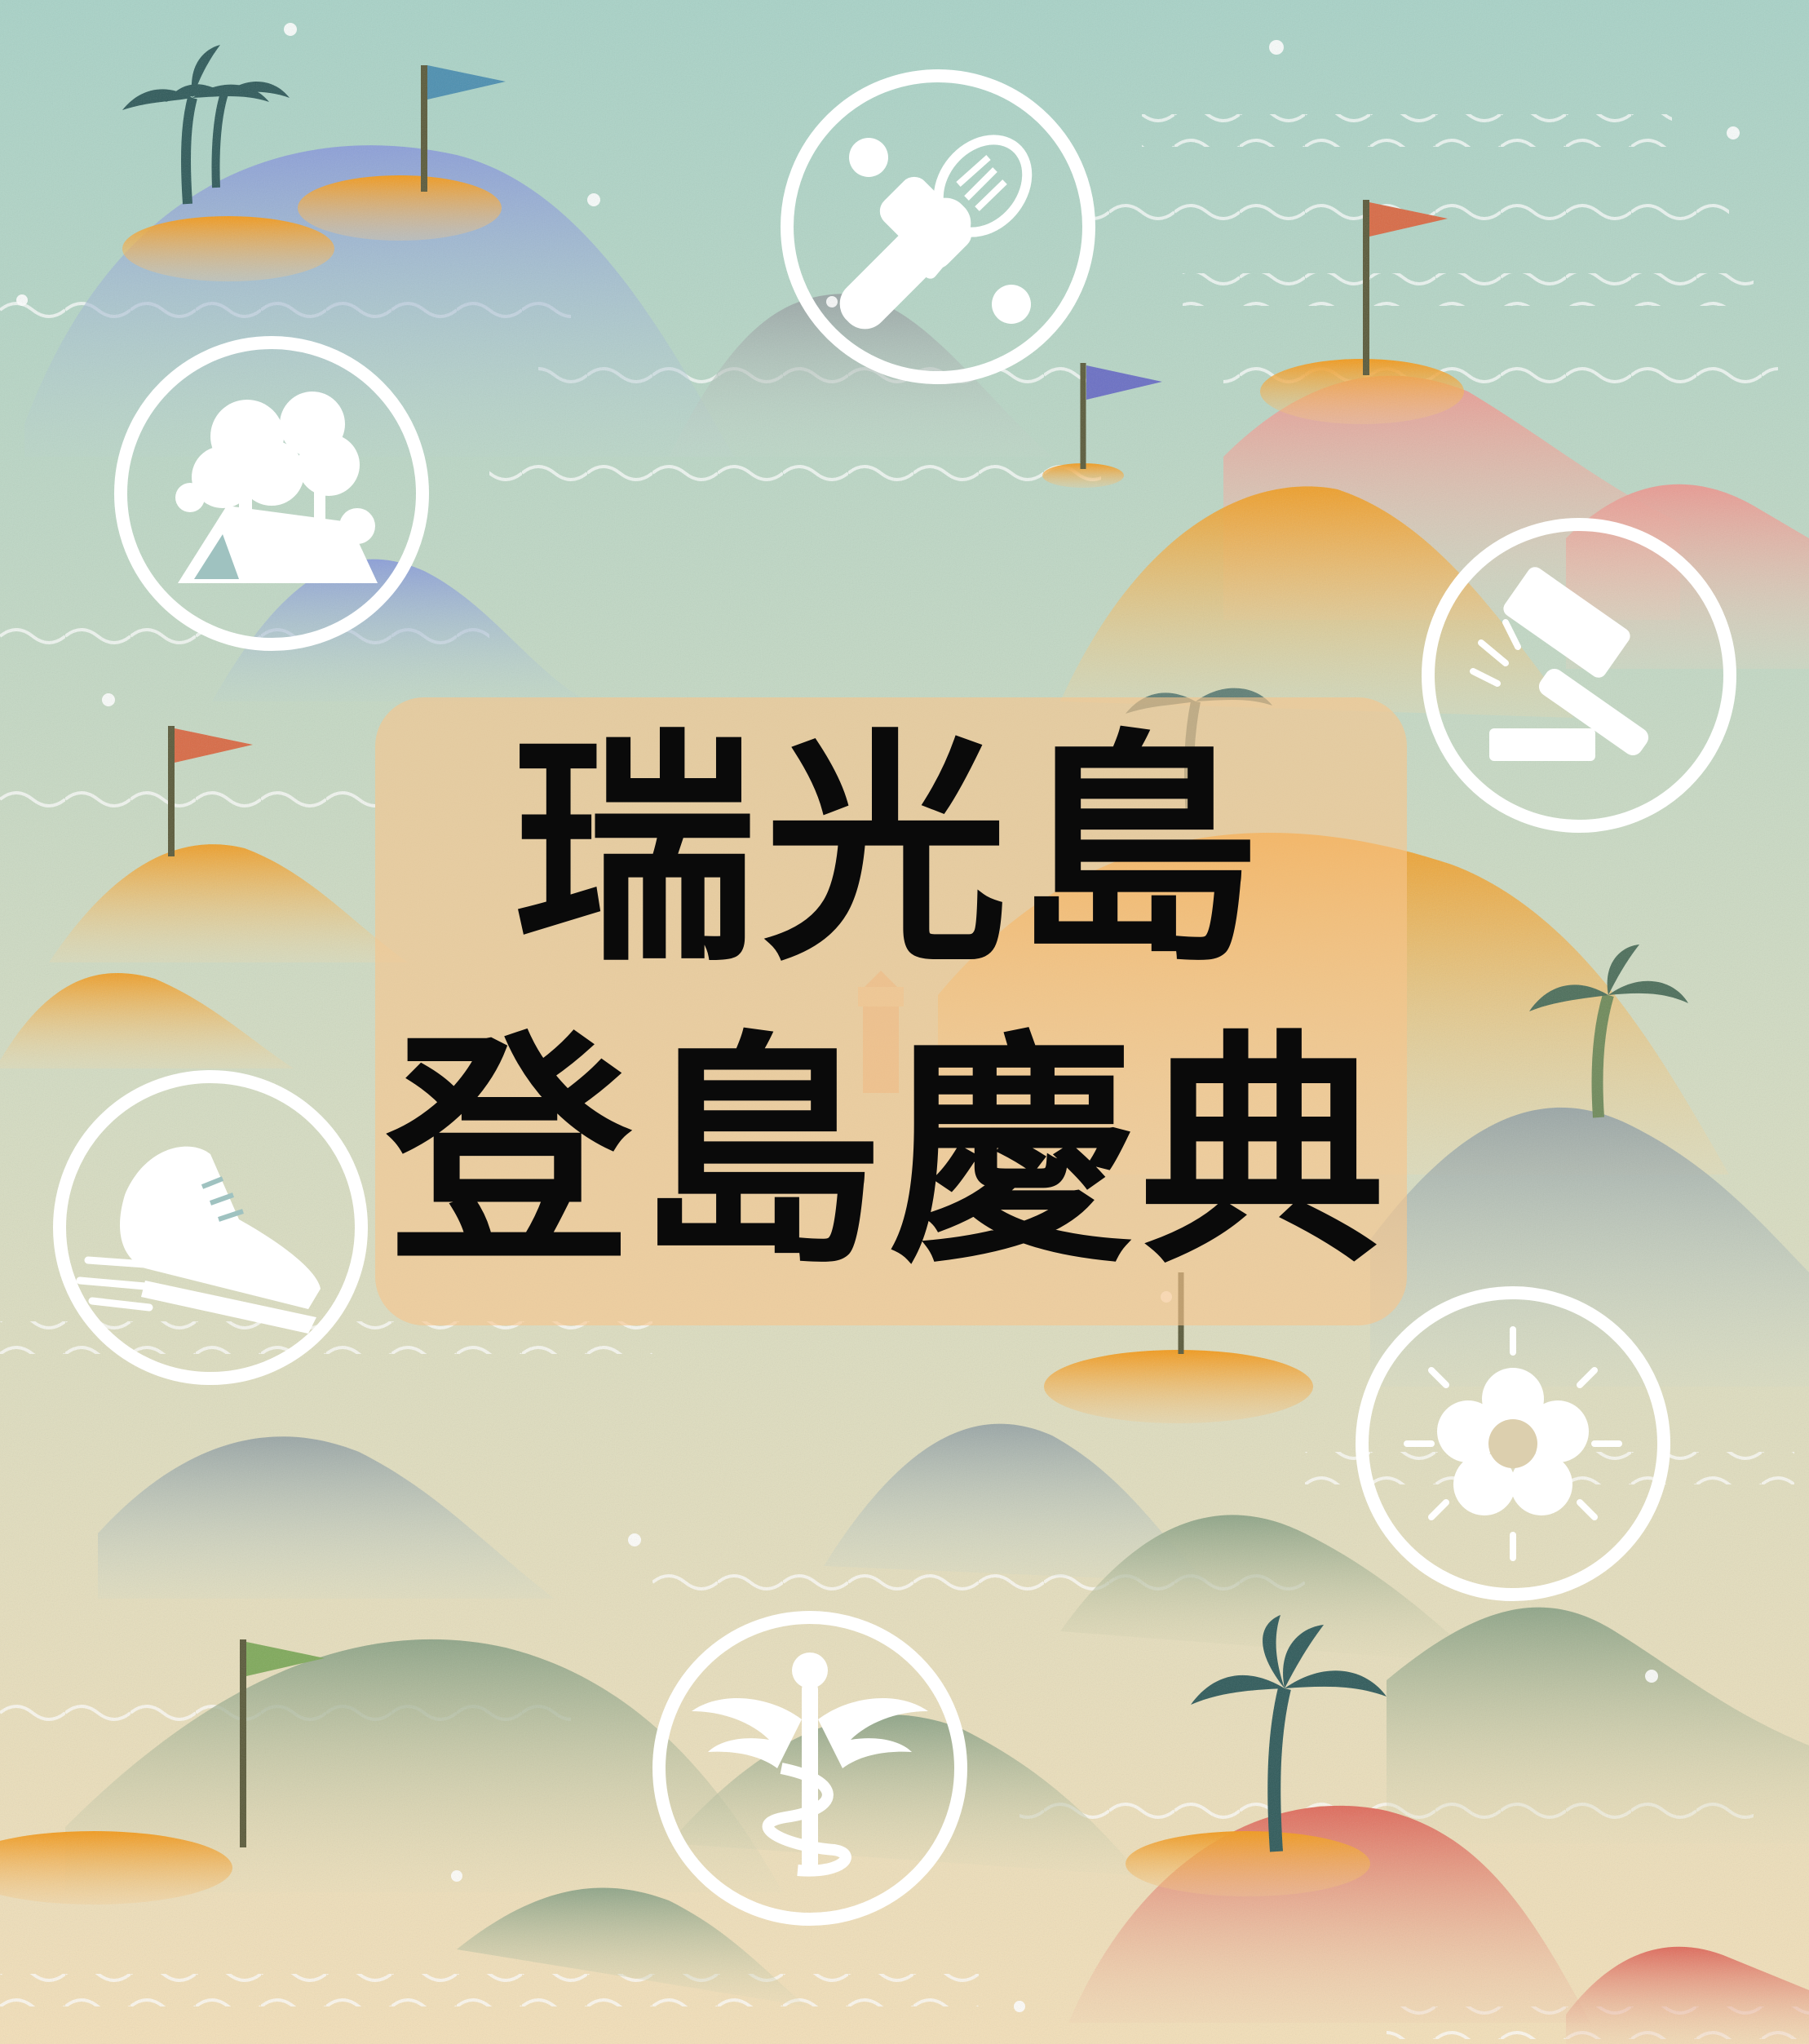 The image size is (1809, 2044). What do you see at coordinates (889, 1153) in the screenshot?
I see `title-line-2: 登島慶典` at bounding box center [889, 1153].